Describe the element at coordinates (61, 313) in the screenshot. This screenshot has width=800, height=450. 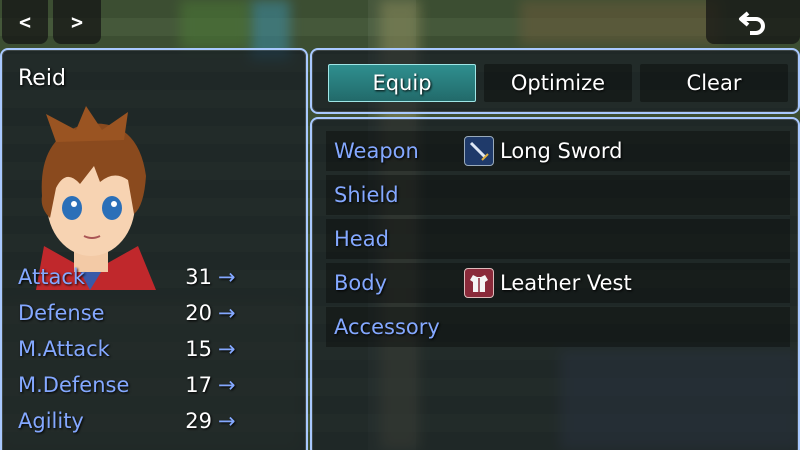
I see `param-name: Defense` at that location.